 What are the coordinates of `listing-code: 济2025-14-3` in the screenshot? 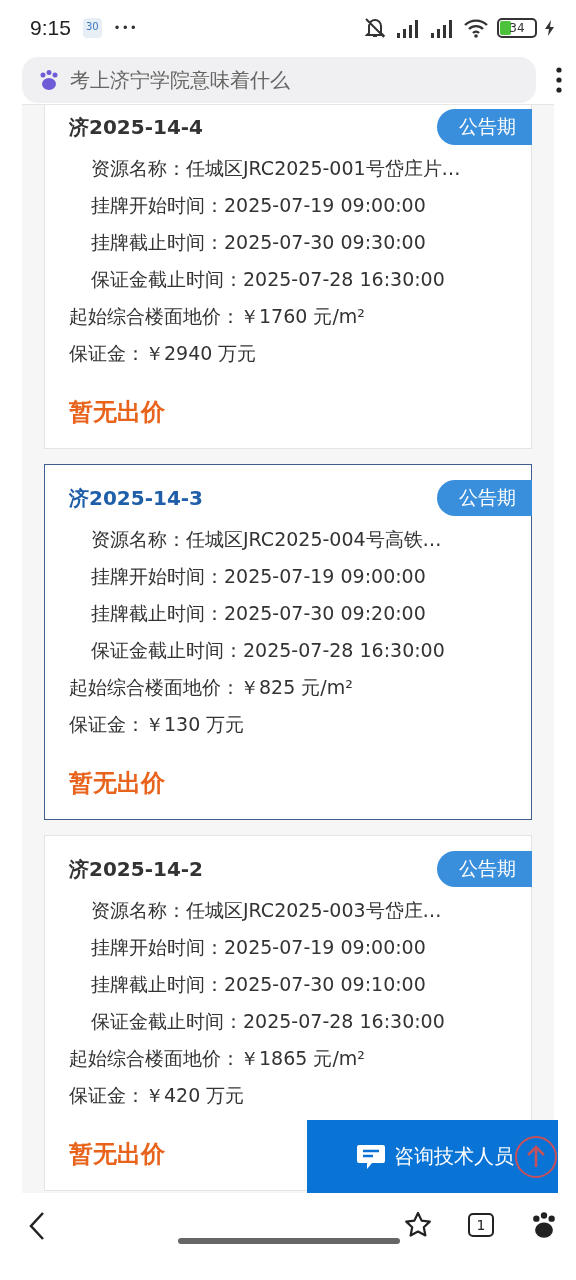 It's located at (136, 498).